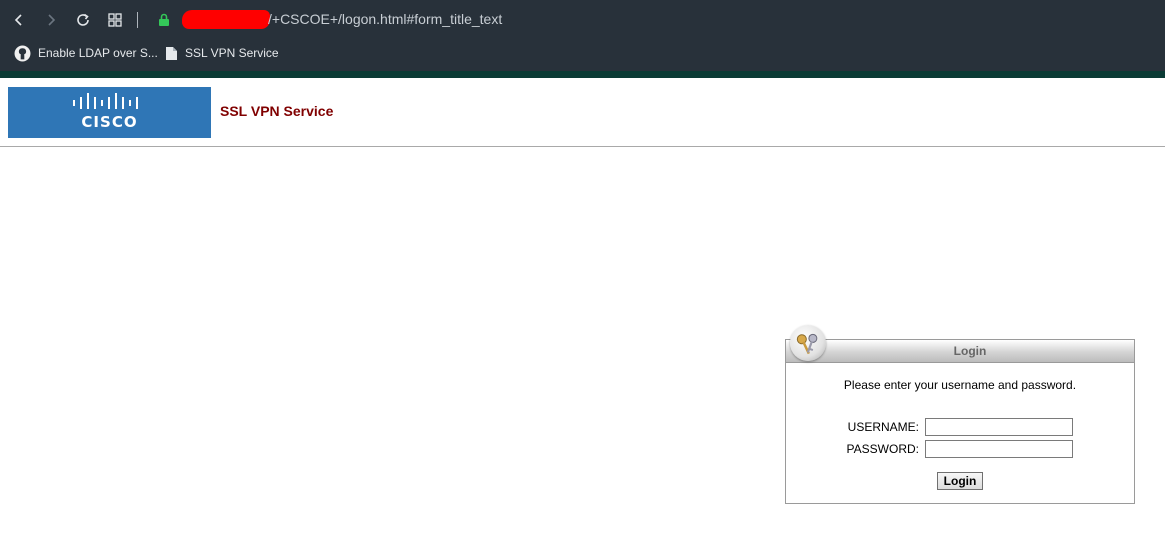 This screenshot has height=535, width=1165. I want to click on key-icon, so click(807, 344).